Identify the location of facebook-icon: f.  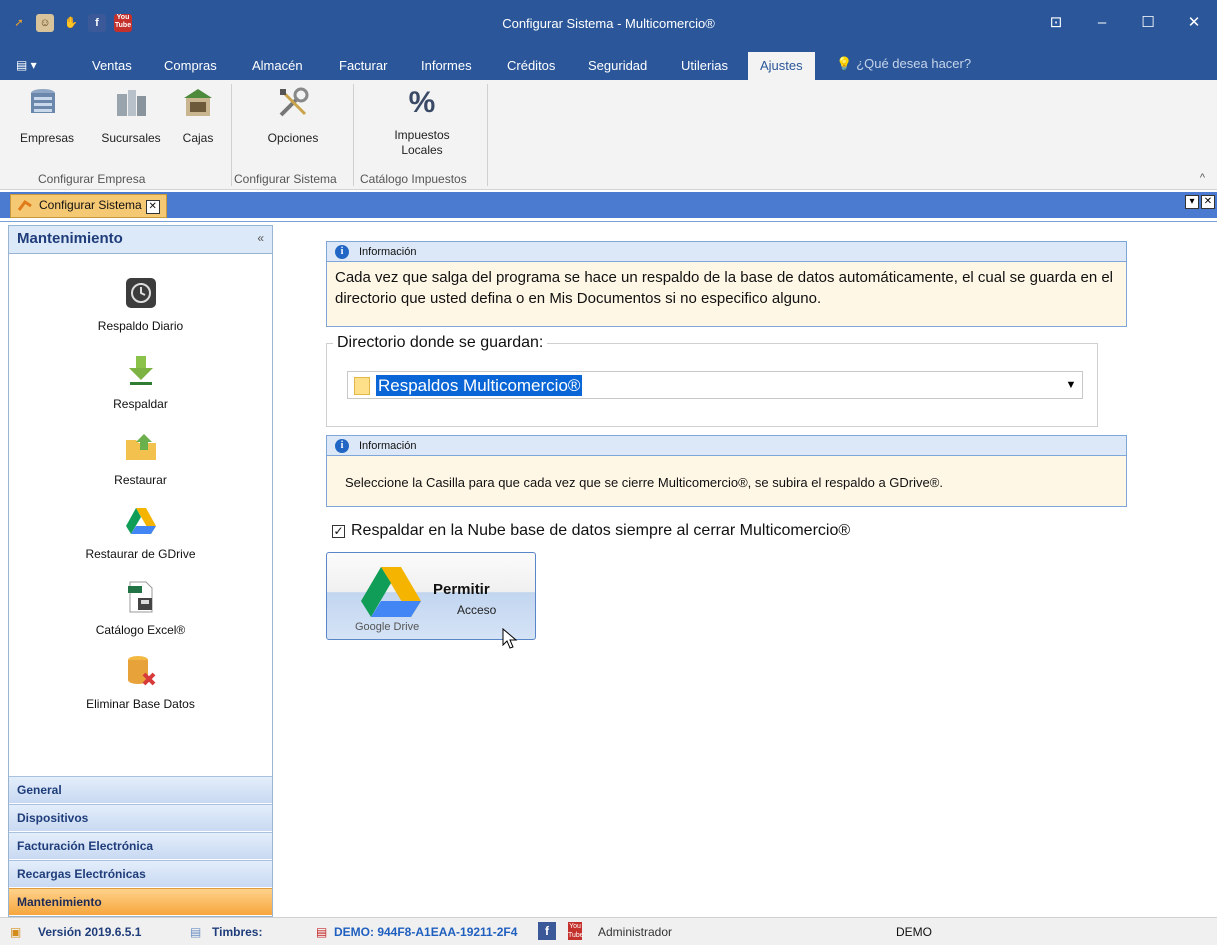
(547, 931).